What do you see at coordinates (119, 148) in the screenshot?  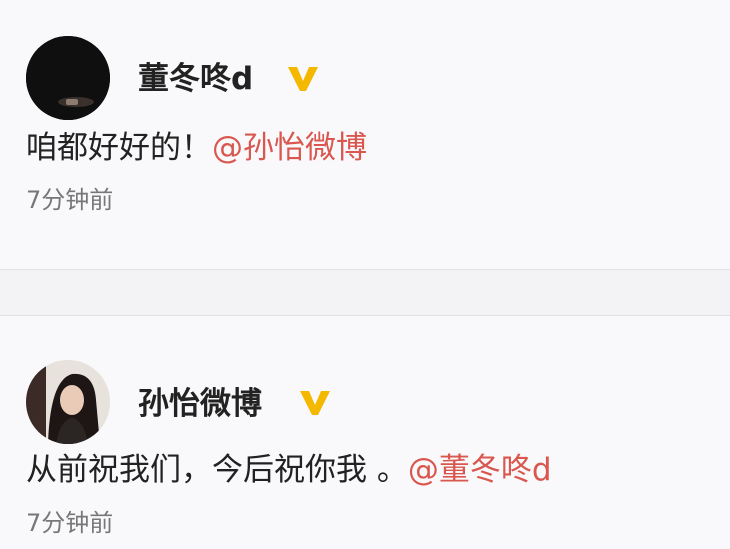 I see `post-text: 咱都好好的！` at bounding box center [119, 148].